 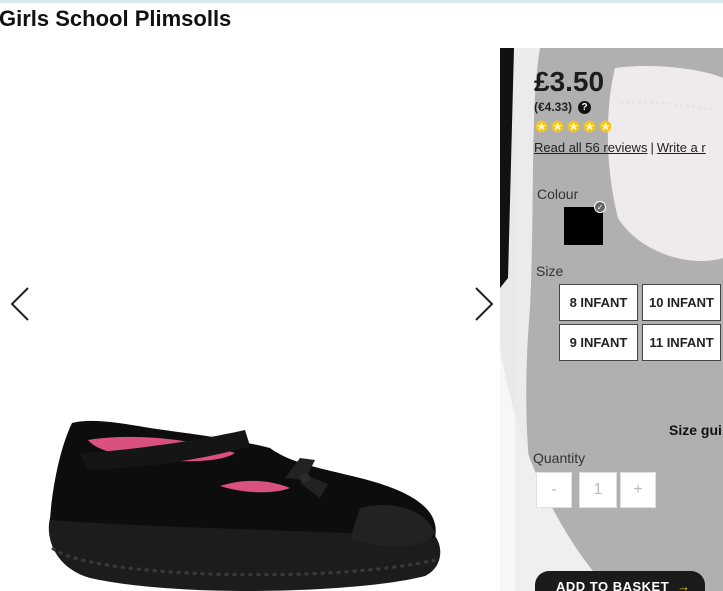 What do you see at coordinates (361, 1) in the screenshot?
I see `top-strip` at bounding box center [361, 1].